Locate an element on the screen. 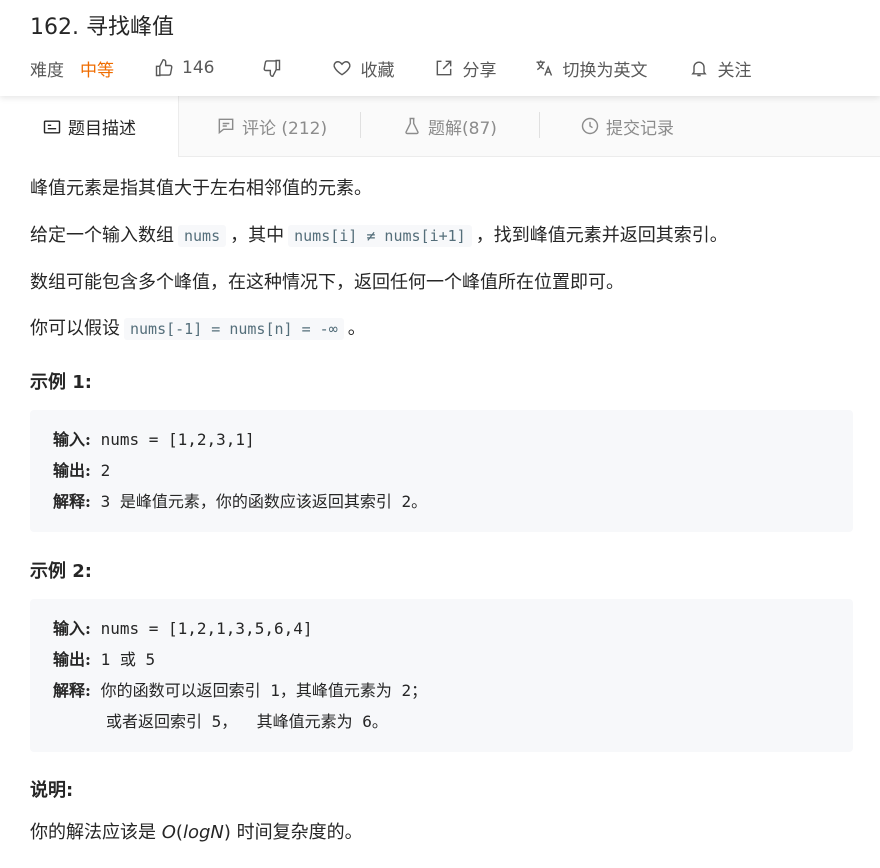 This screenshot has width=880, height=868. description-paragraph-3: 数组可能包含多个峰值，在这种情况下，返回任何一个峰值所在位置即可。 is located at coordinates (327, 282).